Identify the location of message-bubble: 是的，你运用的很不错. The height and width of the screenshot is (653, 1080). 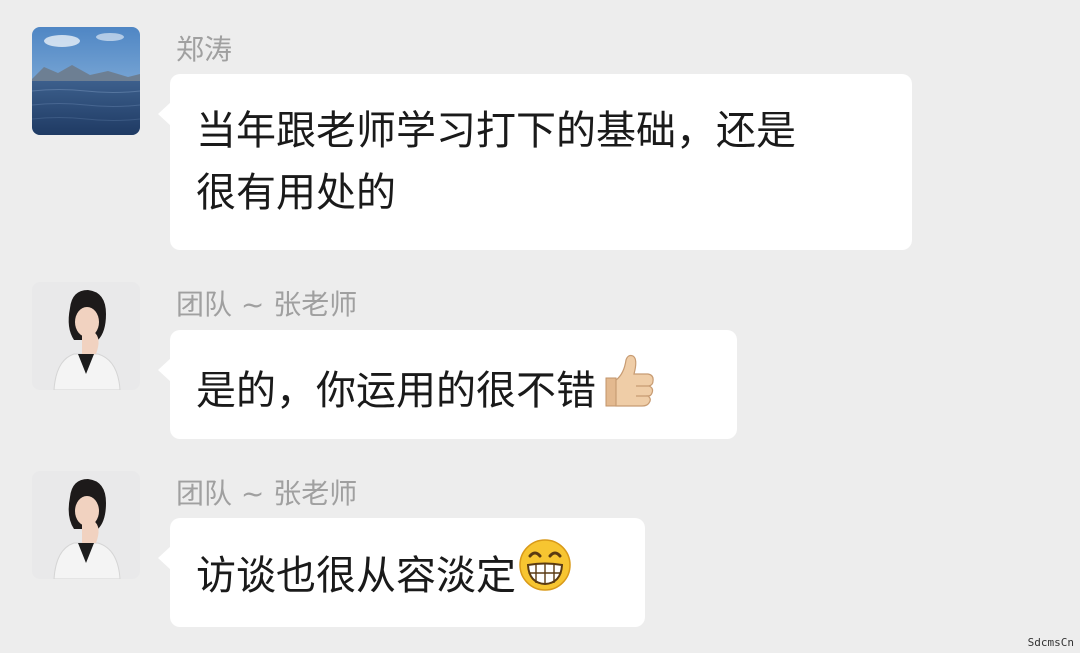
(447, 384).